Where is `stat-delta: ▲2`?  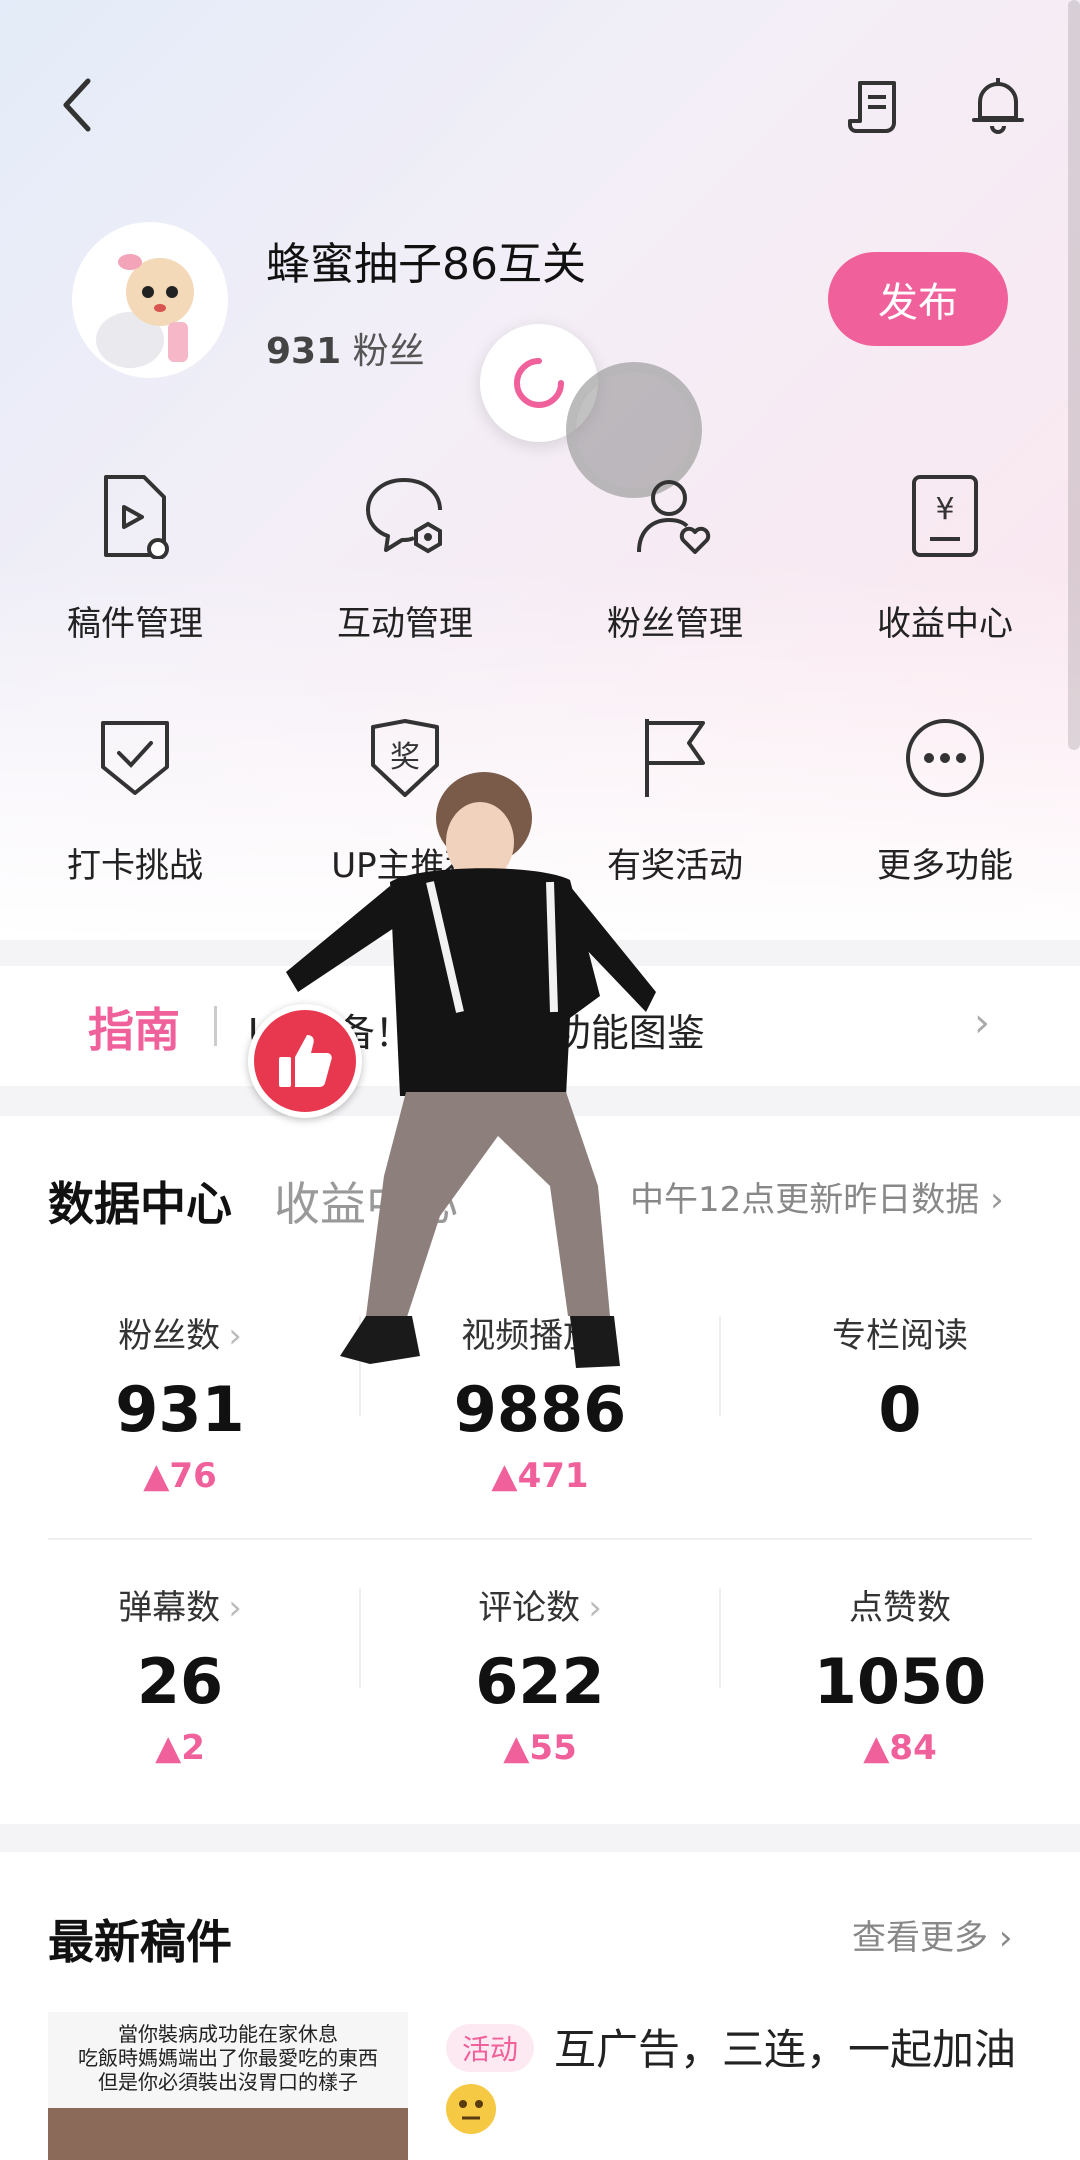 stat-delta: ▲2 is located at coordinates (180, 1748).